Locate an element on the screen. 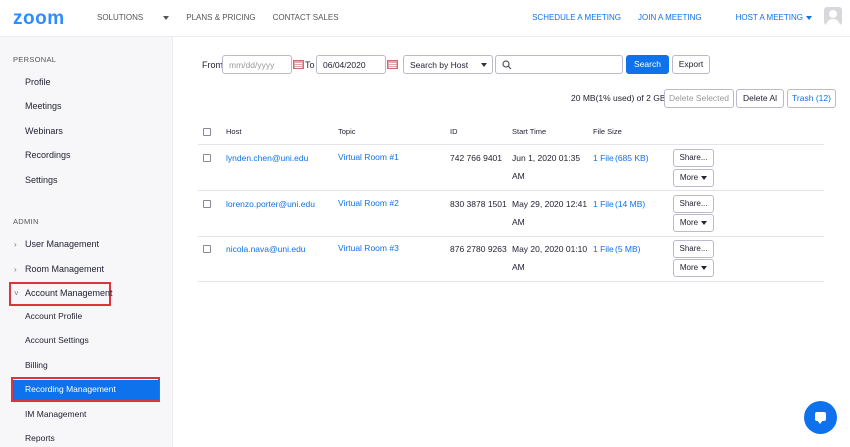  sidebar-item-room-management: › Room Management is located at coordinates (59, 269).